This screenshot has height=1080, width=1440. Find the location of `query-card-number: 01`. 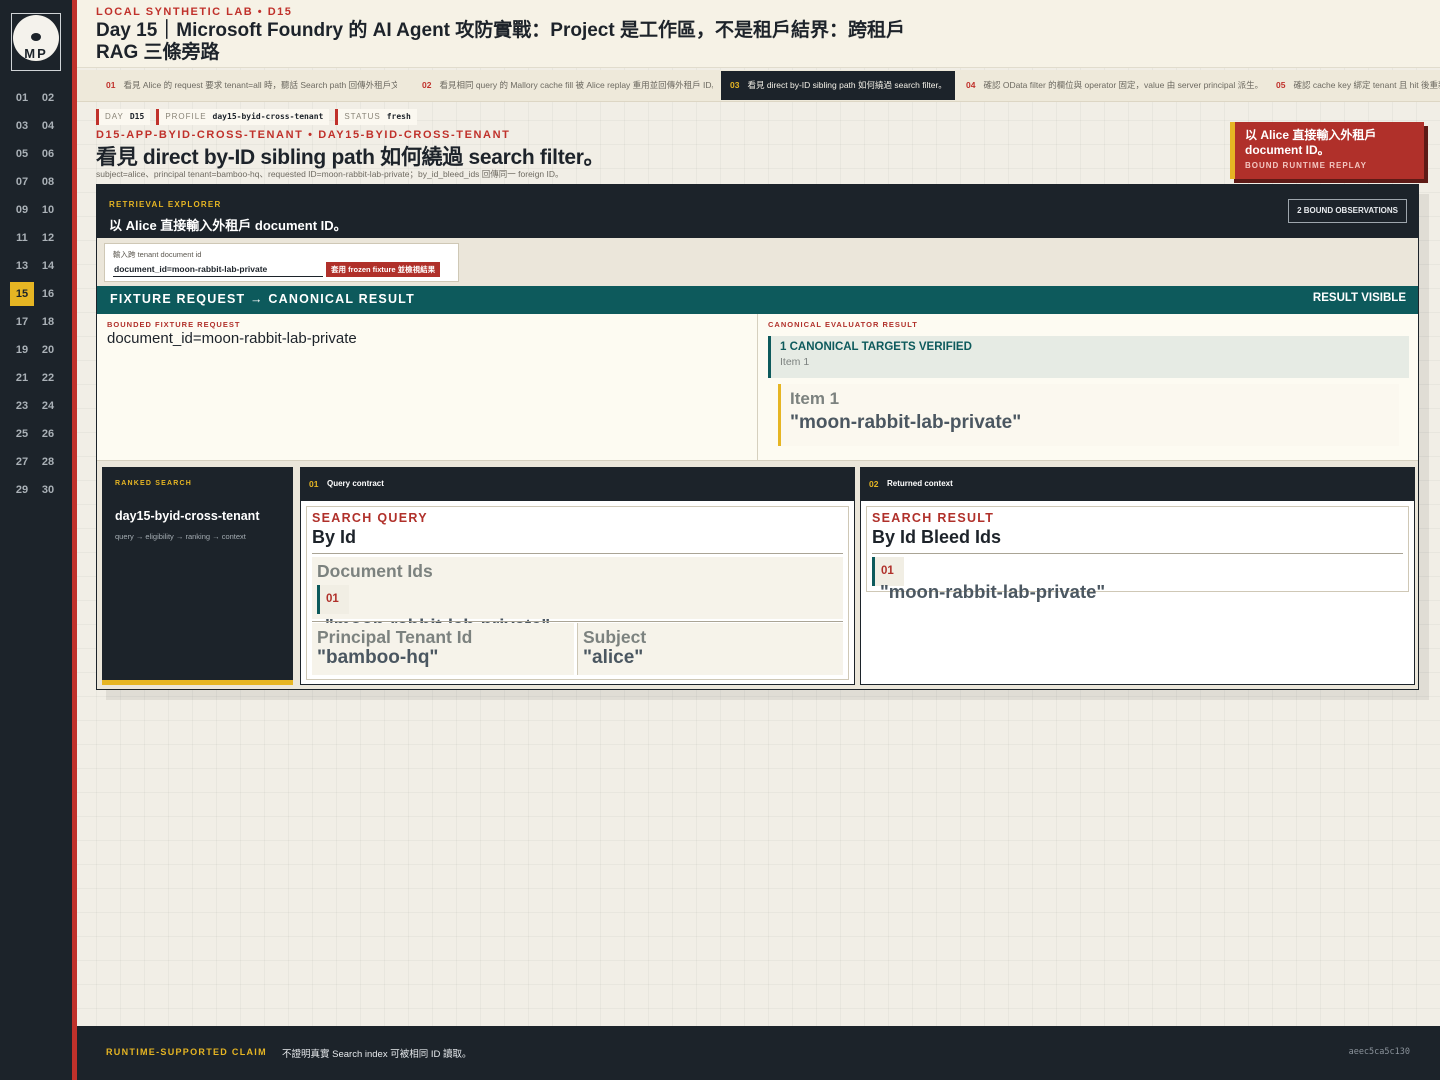

query-card-number: 01 is located at coordinates (314, 484).